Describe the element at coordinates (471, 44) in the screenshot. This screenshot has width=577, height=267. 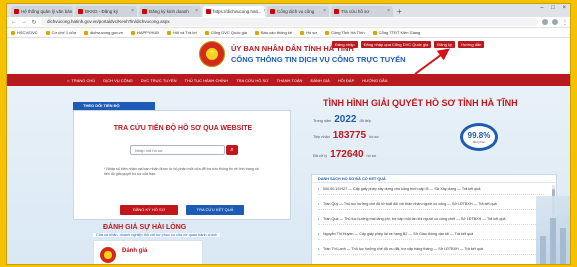
I see `guide-link: Hướng dẫn` at that location.